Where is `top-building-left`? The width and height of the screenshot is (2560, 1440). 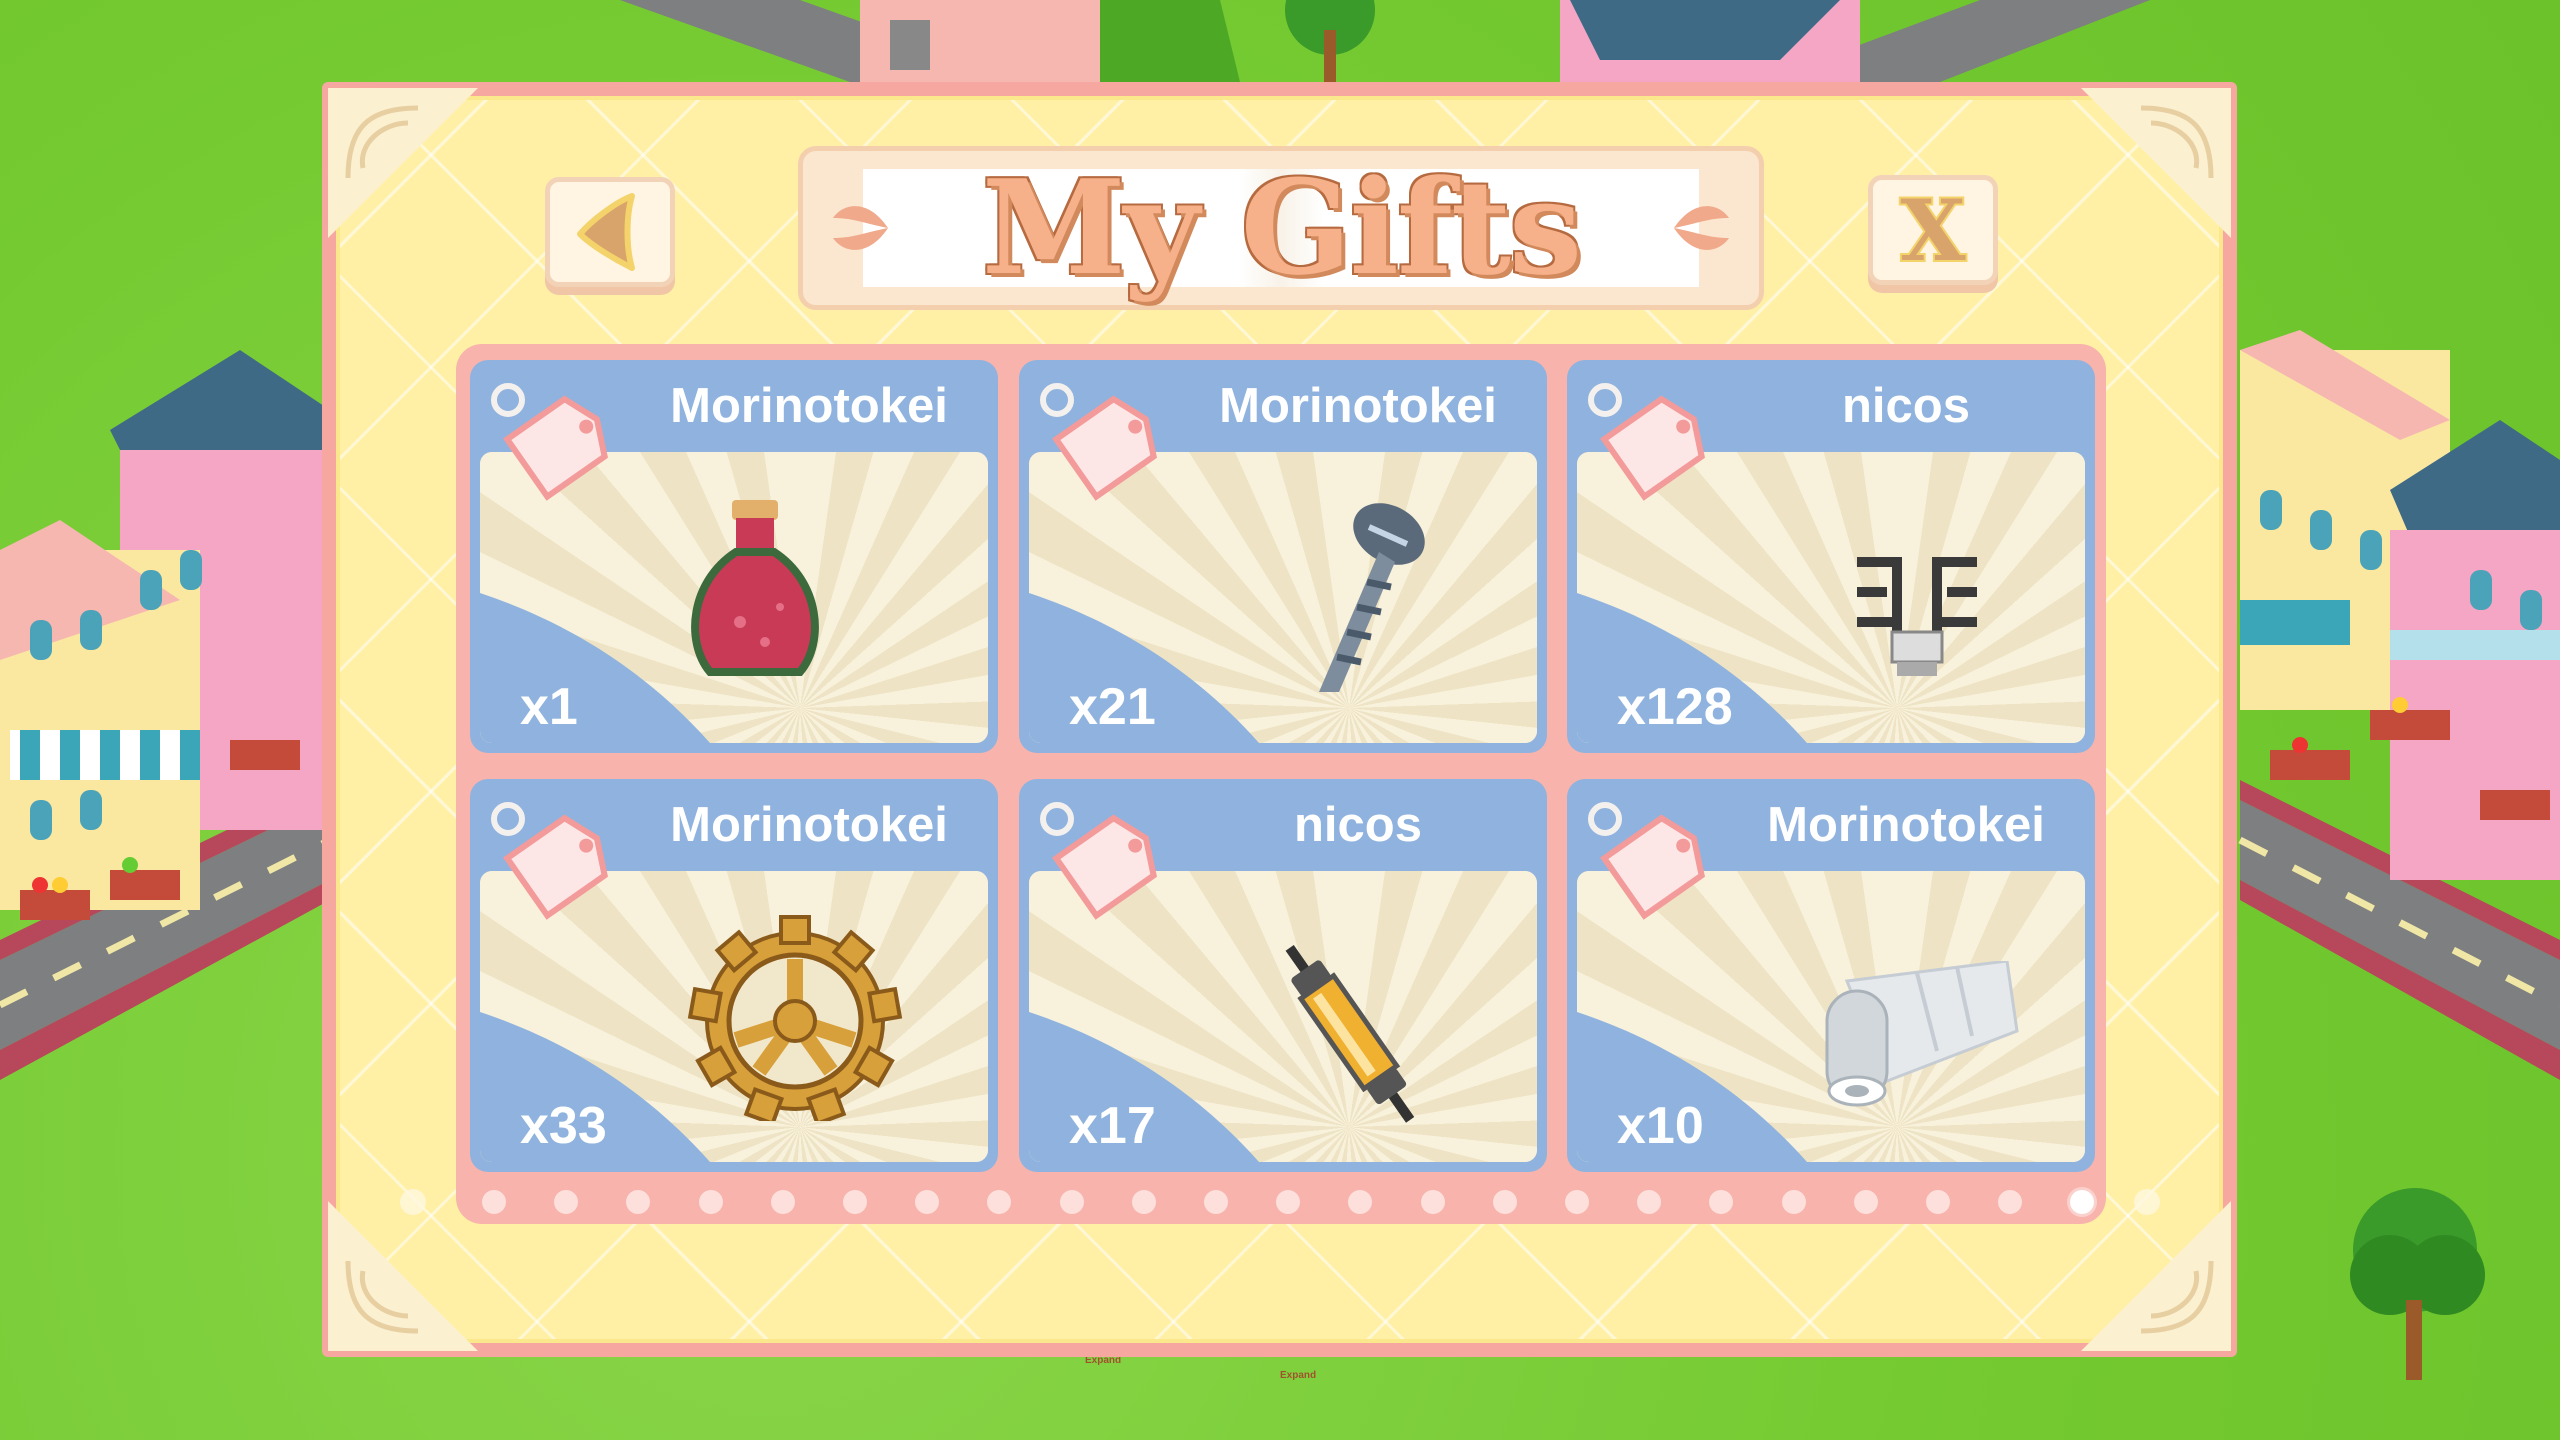 top-building-left is located at coordinates (980, 41).